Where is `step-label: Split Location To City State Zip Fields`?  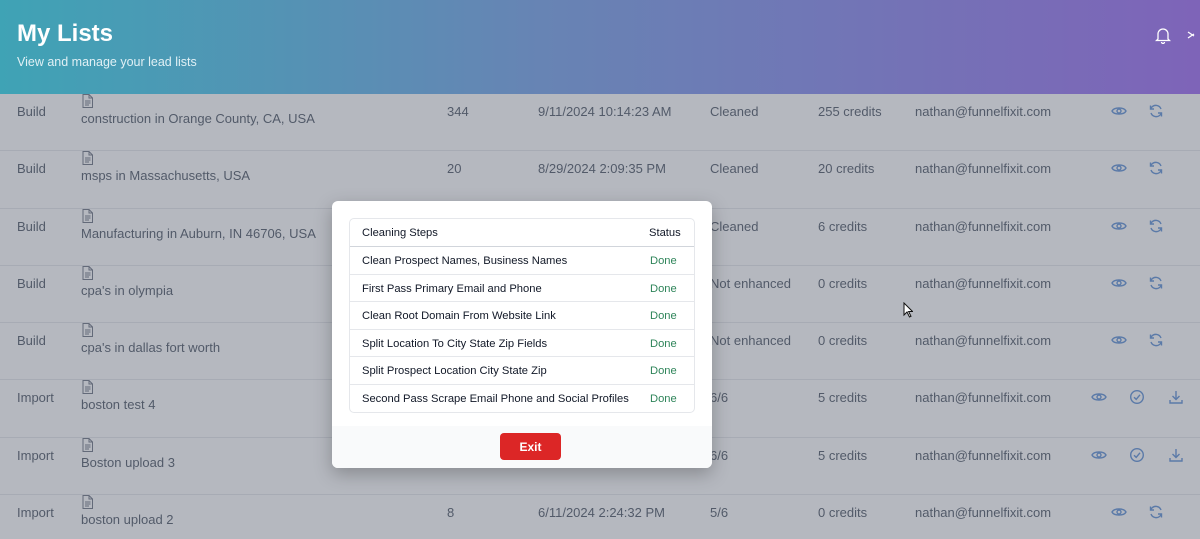
step-label: Split Location To City State Zip Fields is located at coordinates (455, 343).